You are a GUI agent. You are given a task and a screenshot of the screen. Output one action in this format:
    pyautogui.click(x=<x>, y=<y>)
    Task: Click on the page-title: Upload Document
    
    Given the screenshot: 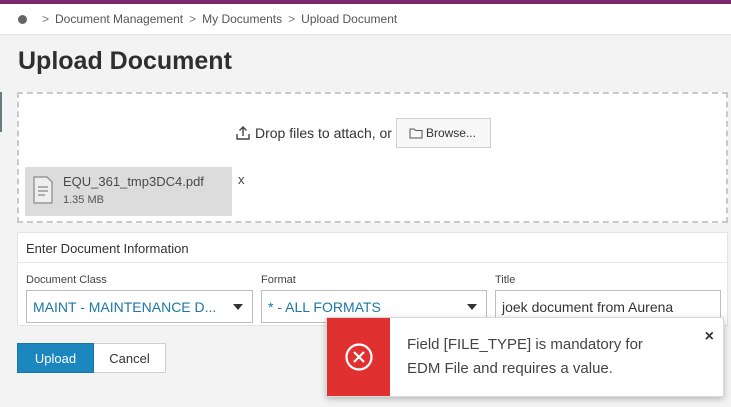 What is the action you would take?
    pyautogui.click(x=125, y=61)
    